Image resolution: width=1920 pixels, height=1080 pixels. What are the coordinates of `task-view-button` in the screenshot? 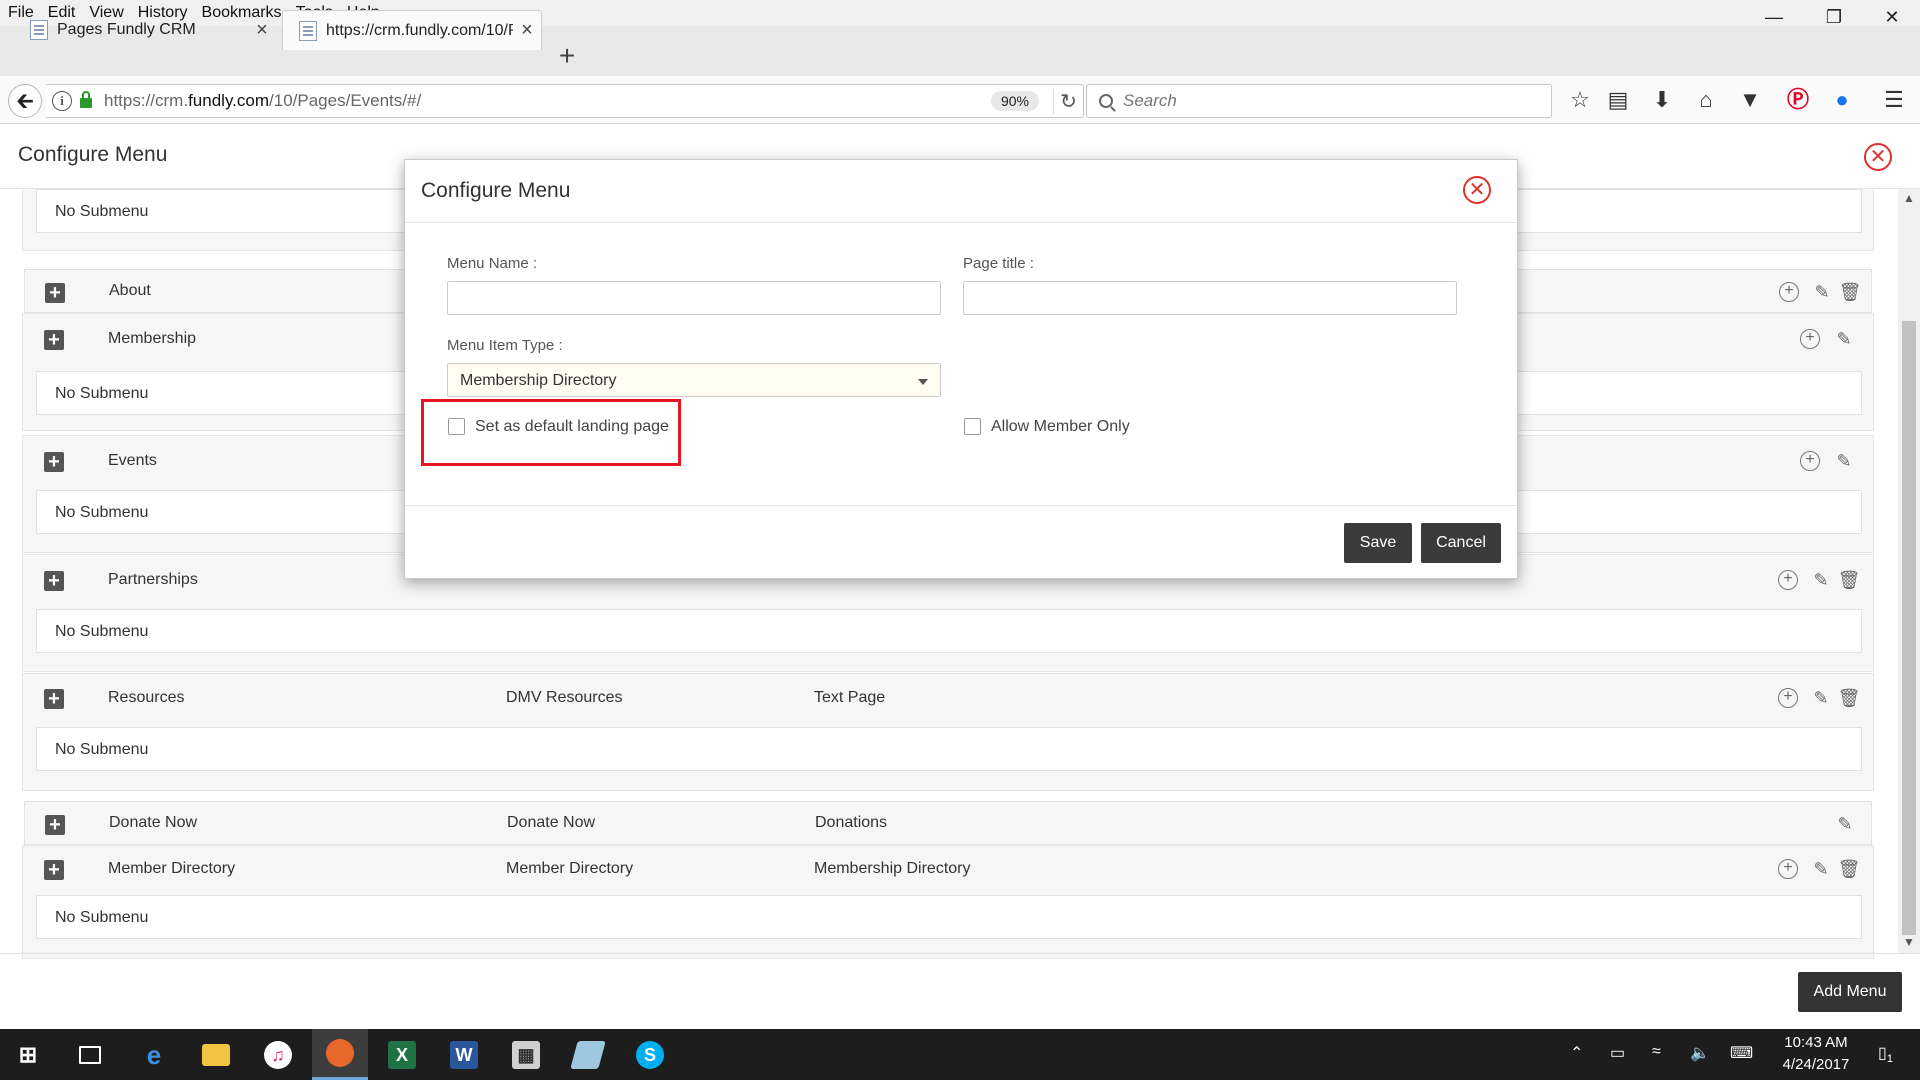 It's located at (90, 1054).